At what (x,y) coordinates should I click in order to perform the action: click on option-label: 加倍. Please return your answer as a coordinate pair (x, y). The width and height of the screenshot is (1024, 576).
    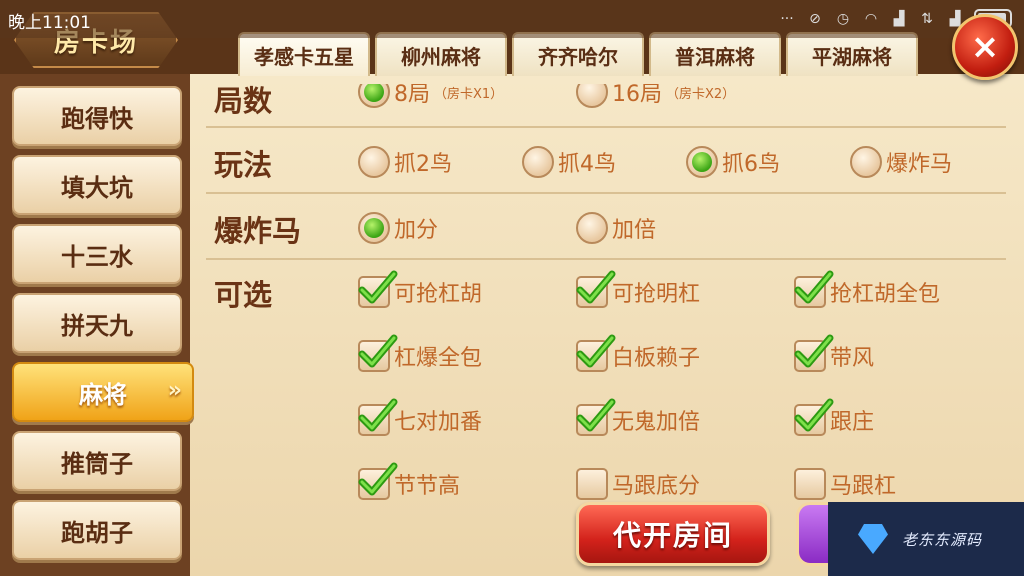
    Looking at the image, I should click on (634, 230).